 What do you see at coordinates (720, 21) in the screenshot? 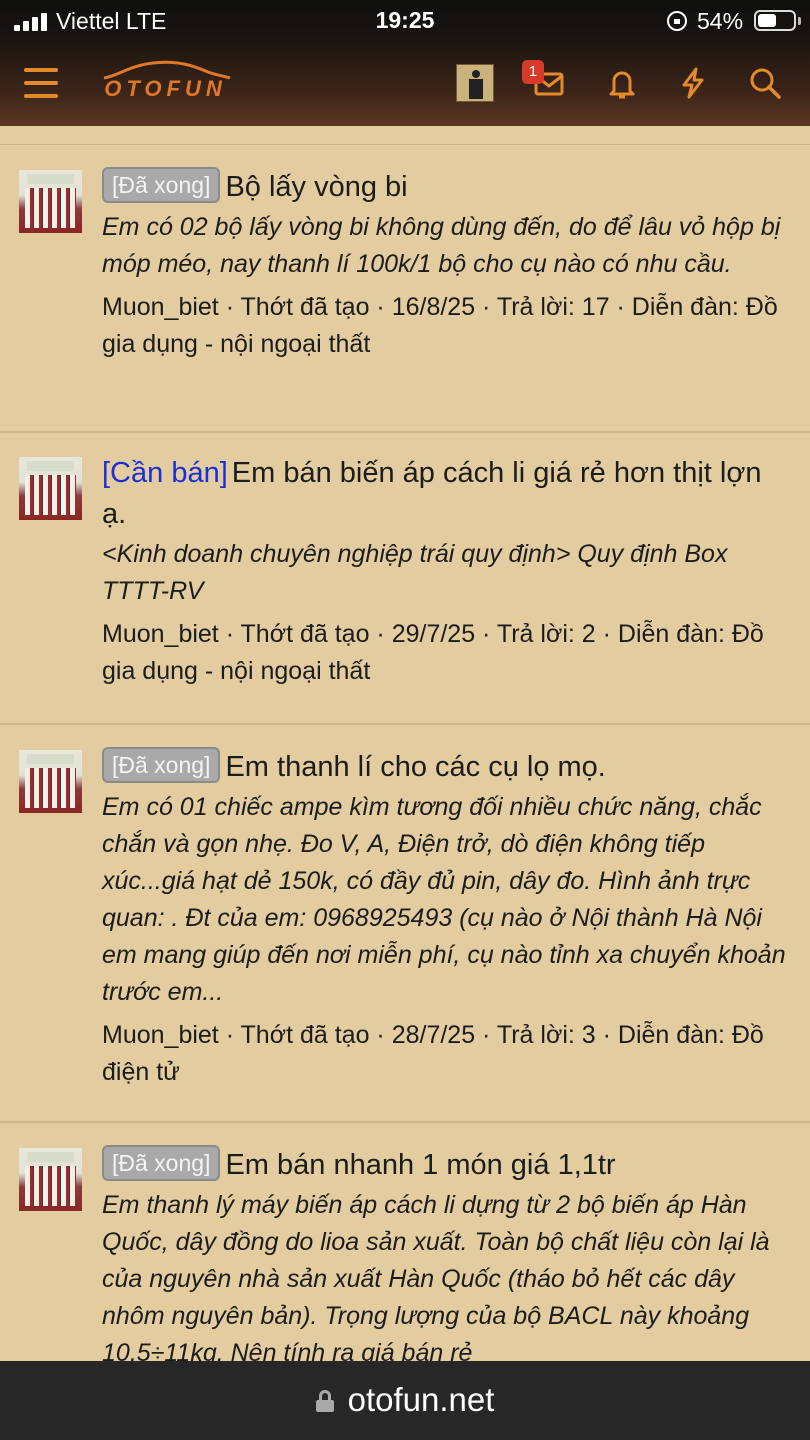
I see `battery-percent: 54%` at bounding box center [720, 21].